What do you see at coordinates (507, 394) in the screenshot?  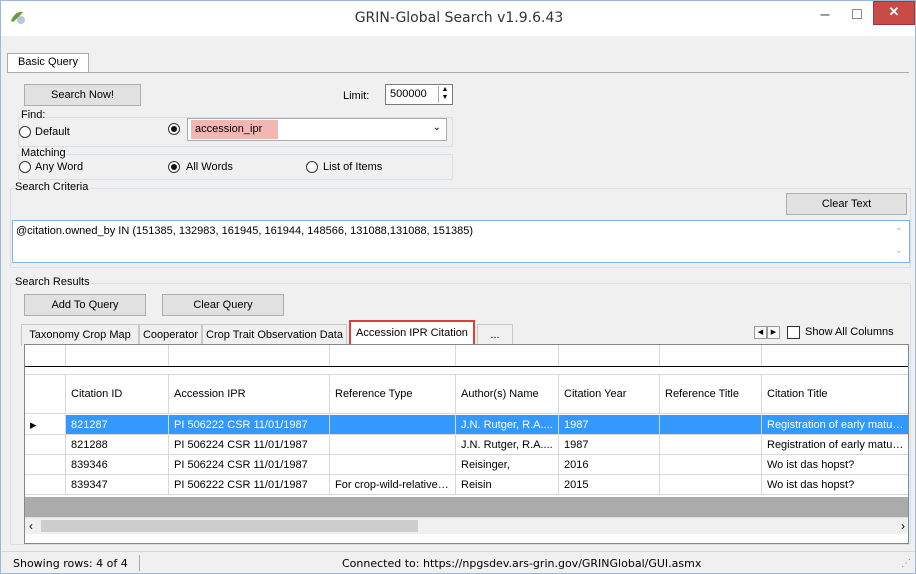 I see `column-header: Author(s) Name` at bounding box center [507, 394].